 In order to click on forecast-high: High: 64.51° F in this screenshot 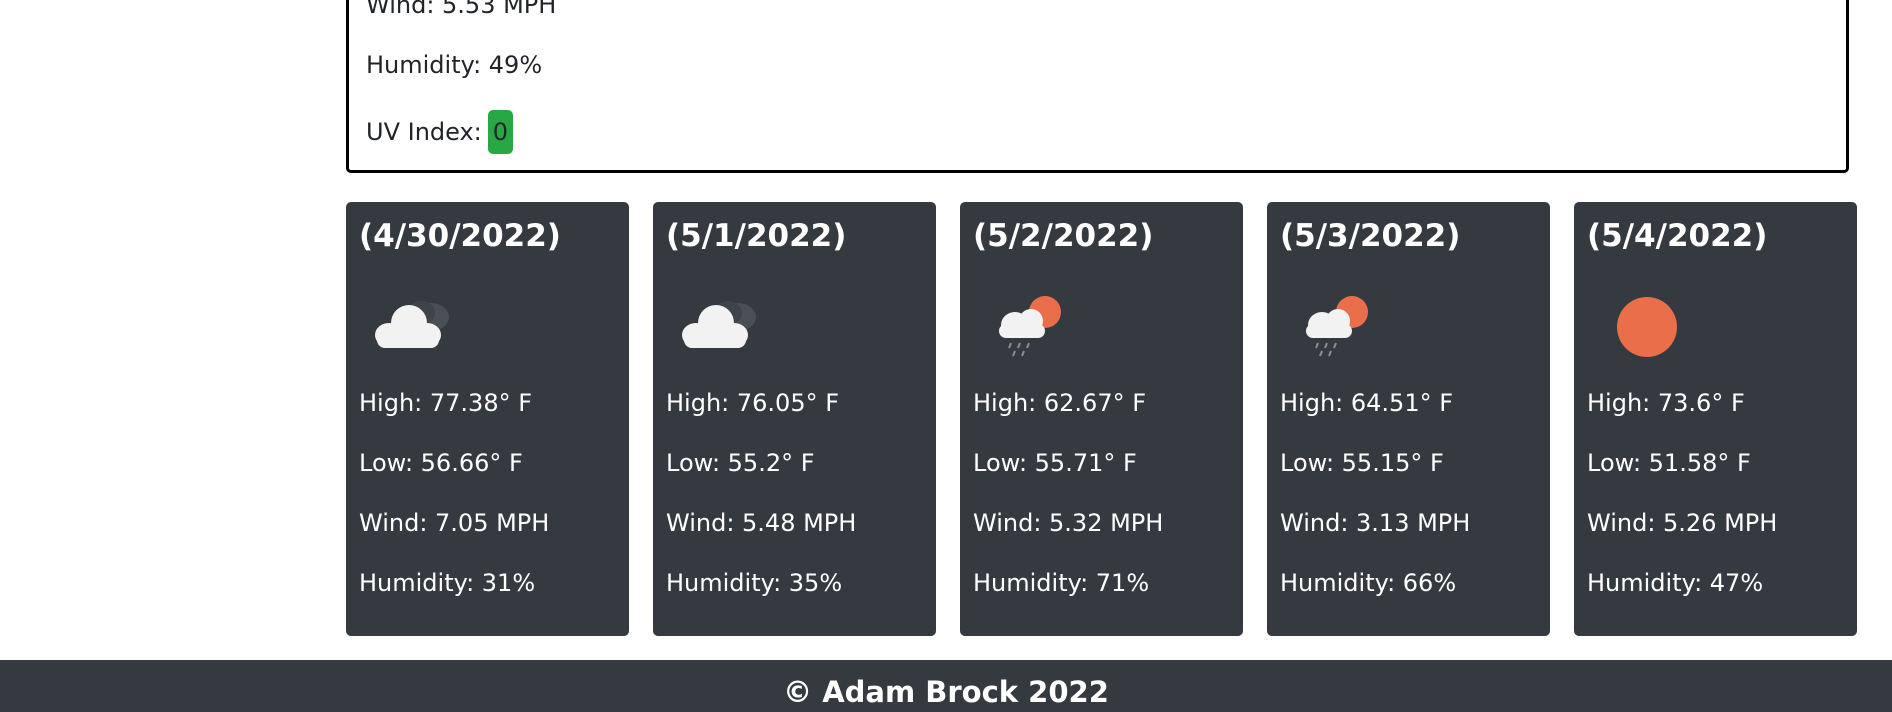, I will do `click(1367, 403)`.